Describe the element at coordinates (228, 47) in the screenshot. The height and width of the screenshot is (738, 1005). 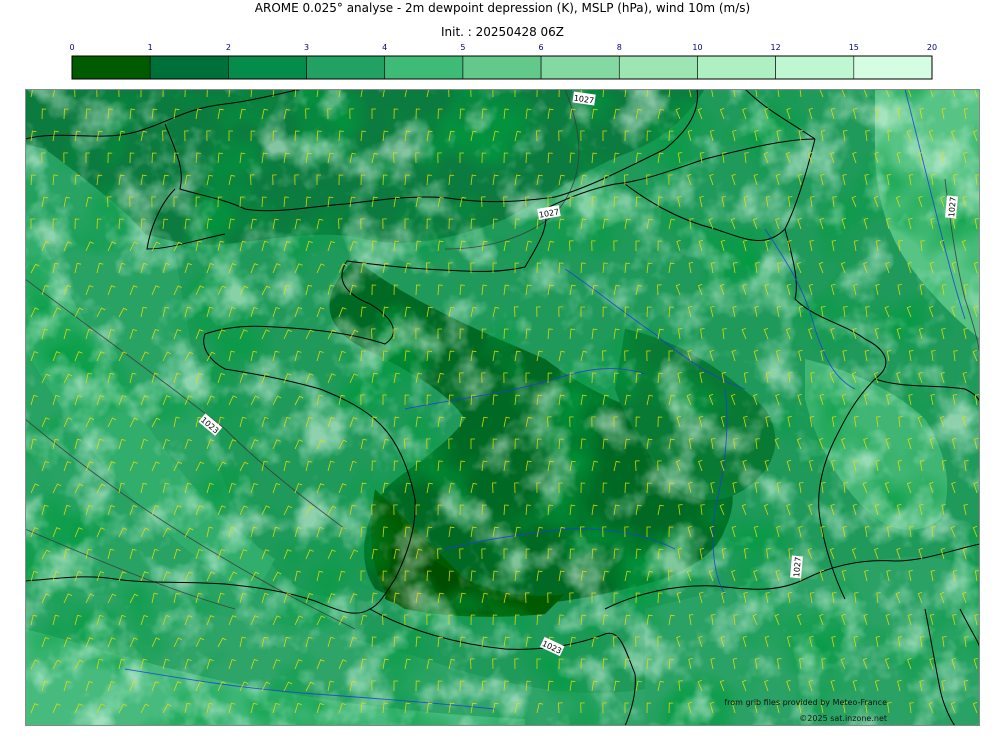
I see `colorbar-tick-label: 2` at that location.